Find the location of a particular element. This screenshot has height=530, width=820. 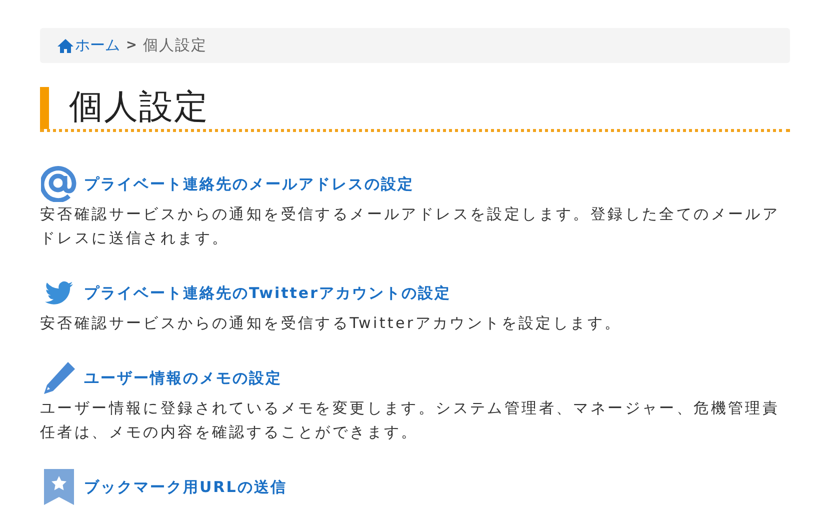

home-icon is located at coordinates (65, 46).